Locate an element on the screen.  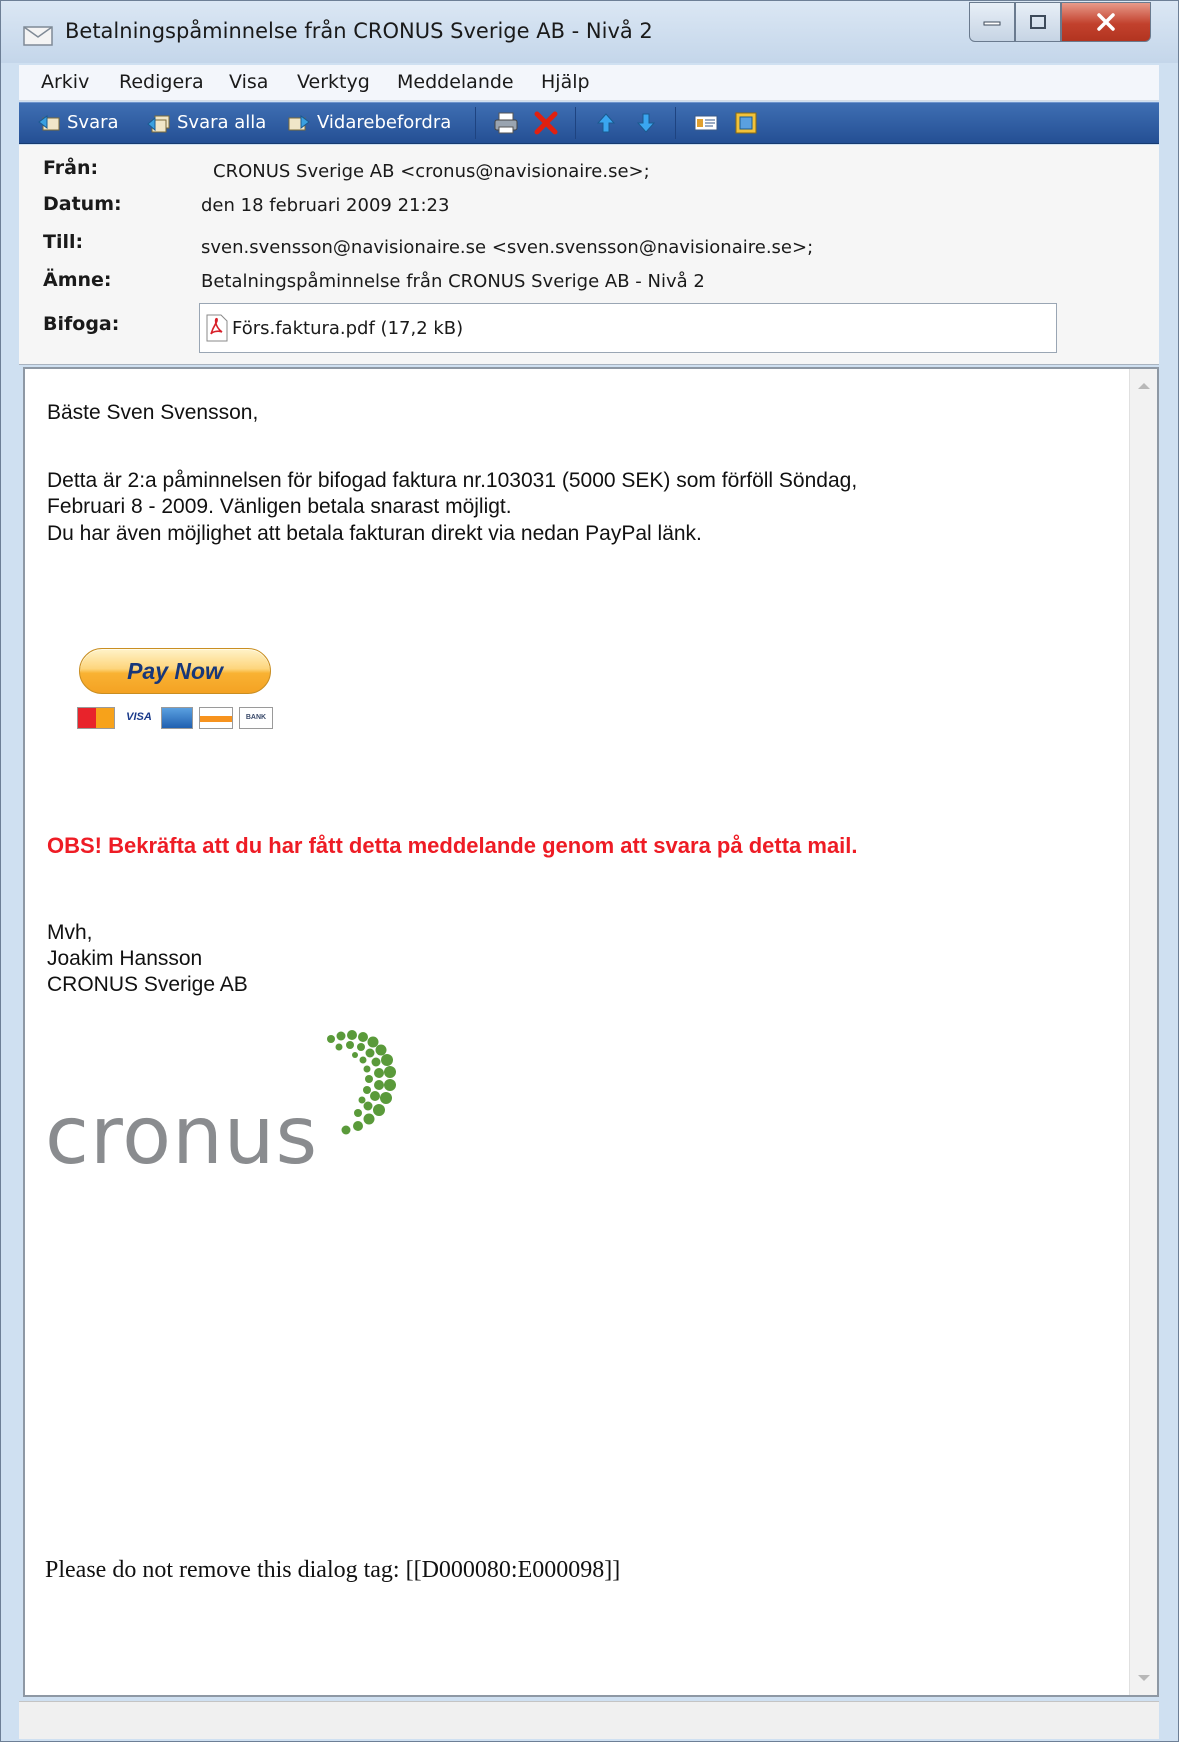
maximize-button is located at coordinates (1038, 22).